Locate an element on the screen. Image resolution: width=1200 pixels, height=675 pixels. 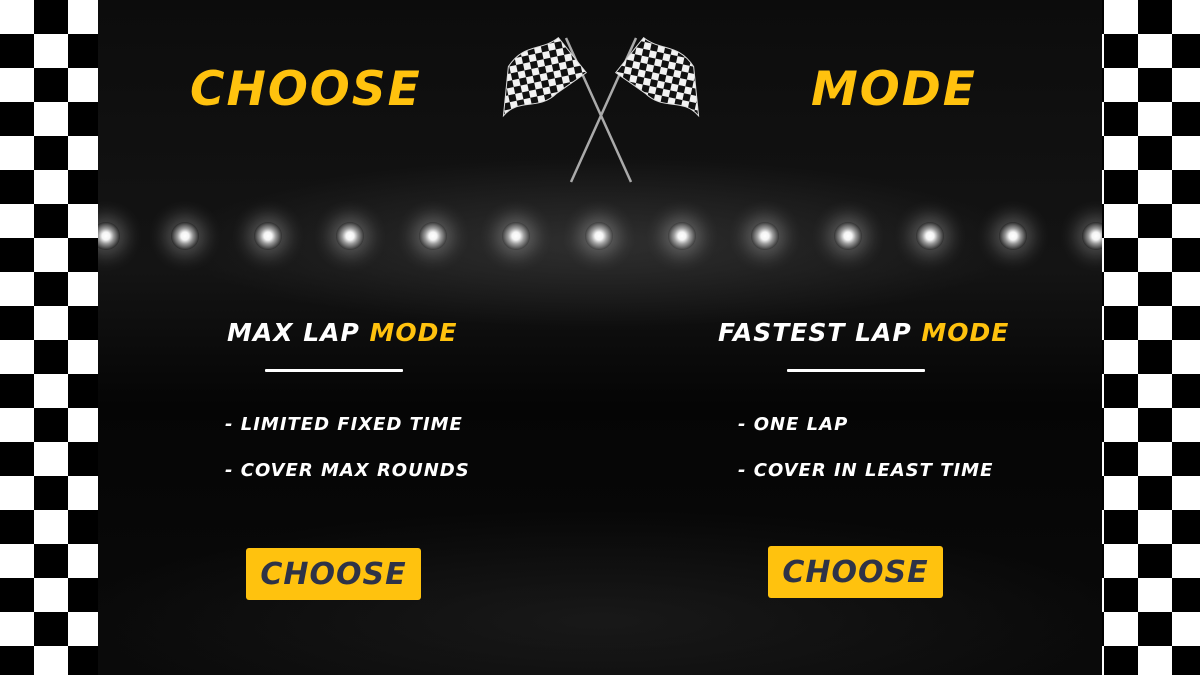
mode-feature: - ONE LAP is located at coordinates (793, 424).